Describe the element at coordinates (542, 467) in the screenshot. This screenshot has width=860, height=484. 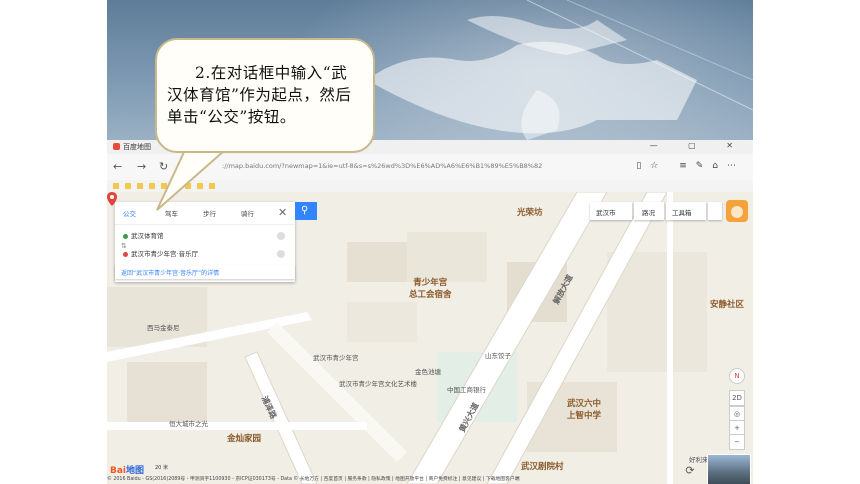
I see `map-label-juyuan: 武汉剧院村` at that location.